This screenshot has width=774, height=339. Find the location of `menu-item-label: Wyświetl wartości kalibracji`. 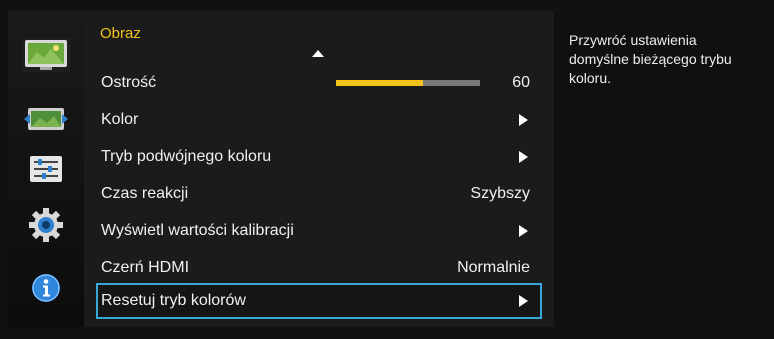

menu-item-label: Wyświetl wartości kalibracji is located at coordinates (197, 230).